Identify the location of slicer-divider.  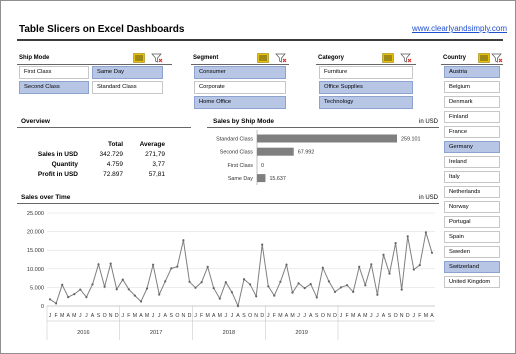
(240, 64).